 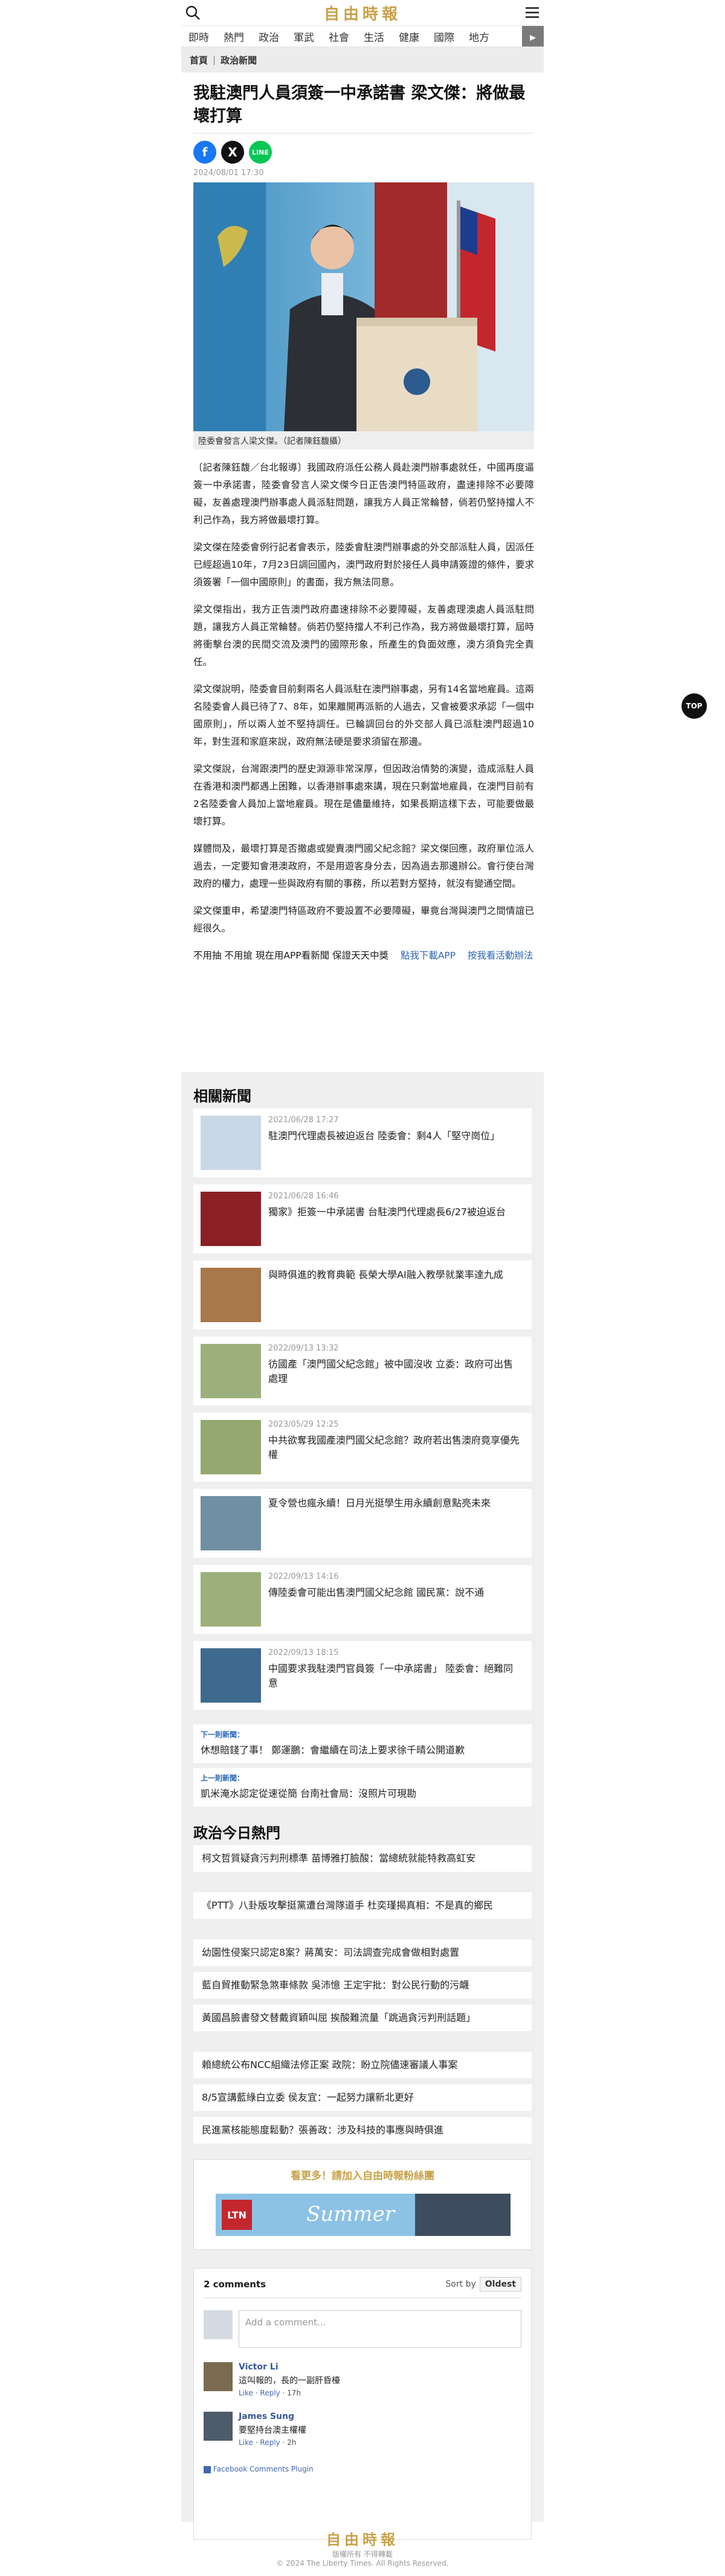 I want to click on search-icon, so click(x=193, y=13).